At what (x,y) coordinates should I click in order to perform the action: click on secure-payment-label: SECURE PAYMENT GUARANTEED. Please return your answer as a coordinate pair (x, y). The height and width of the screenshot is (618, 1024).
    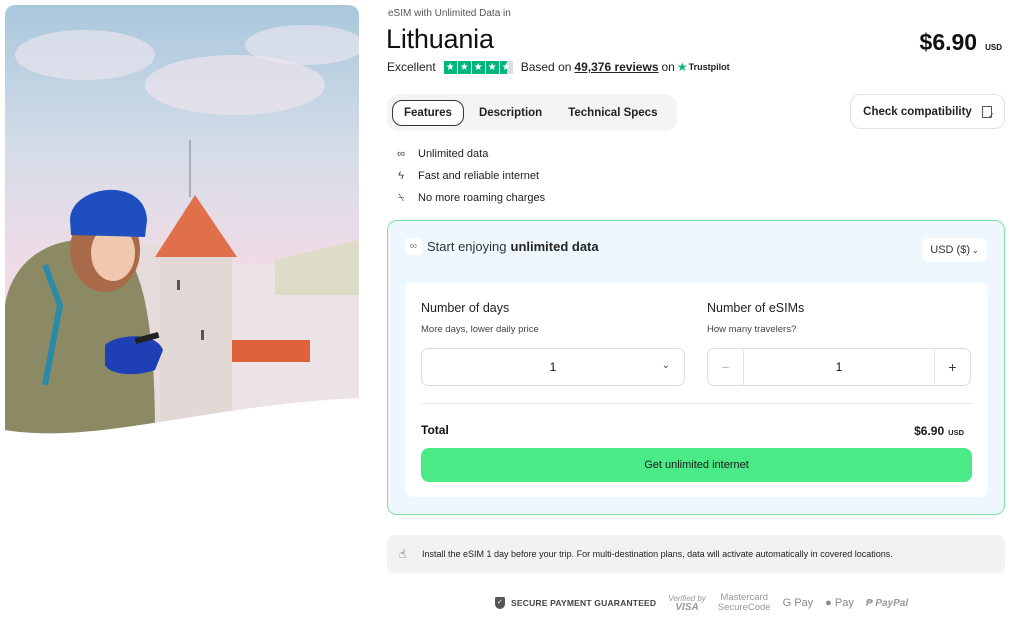
    Looking at the image, I should click on (584, 603).